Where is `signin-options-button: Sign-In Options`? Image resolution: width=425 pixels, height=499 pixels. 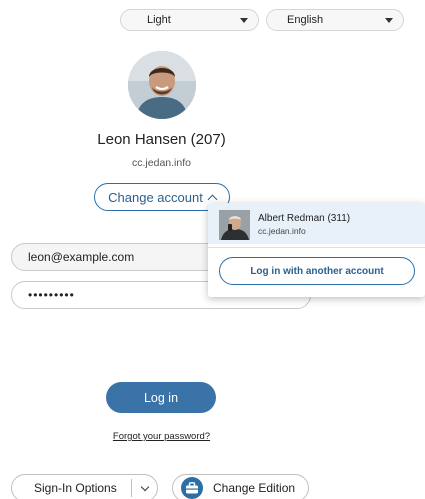 signin-options-button: Sign-In Options is located at coordinates (84, 486).